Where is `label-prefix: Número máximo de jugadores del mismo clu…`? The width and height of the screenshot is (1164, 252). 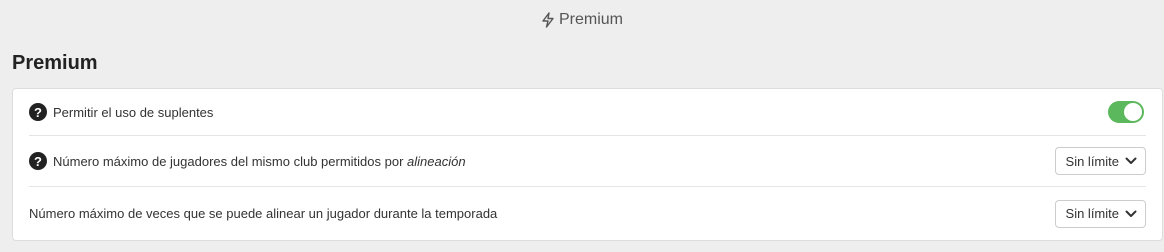 label-prefix: Número máximo de jugadores del mismo clu… is located at coordinates (230, 161).